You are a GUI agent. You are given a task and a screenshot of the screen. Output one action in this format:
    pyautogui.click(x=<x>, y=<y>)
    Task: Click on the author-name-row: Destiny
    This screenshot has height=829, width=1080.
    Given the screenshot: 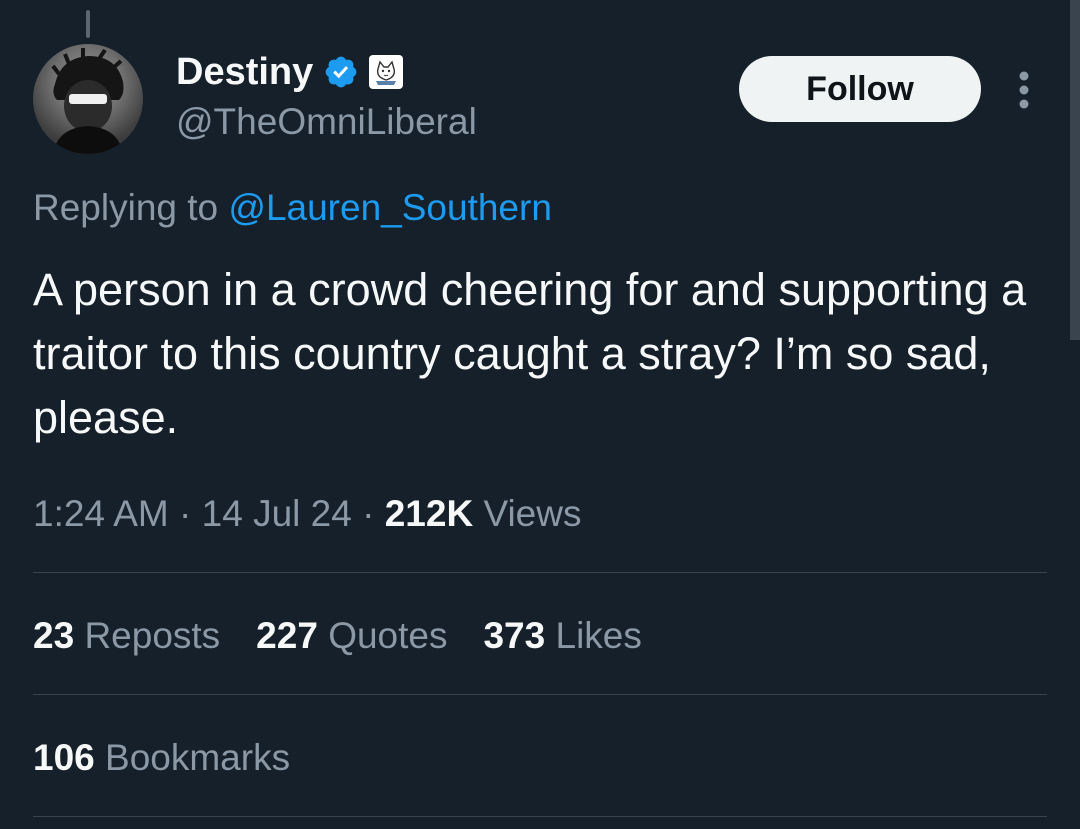 What is the action you would take?
    pyautogui.click(x=290, y=72)
    